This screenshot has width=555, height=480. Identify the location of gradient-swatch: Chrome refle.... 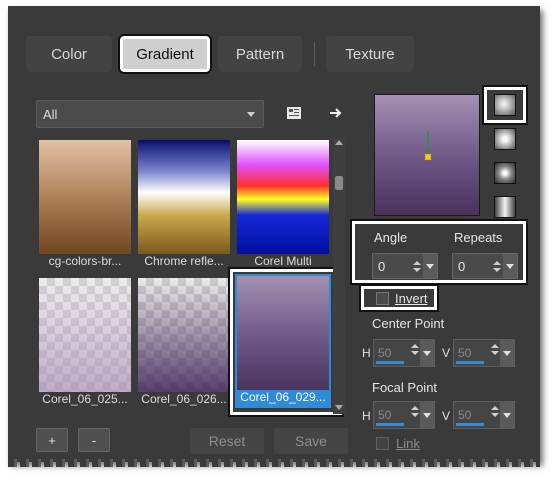
(184, 205).